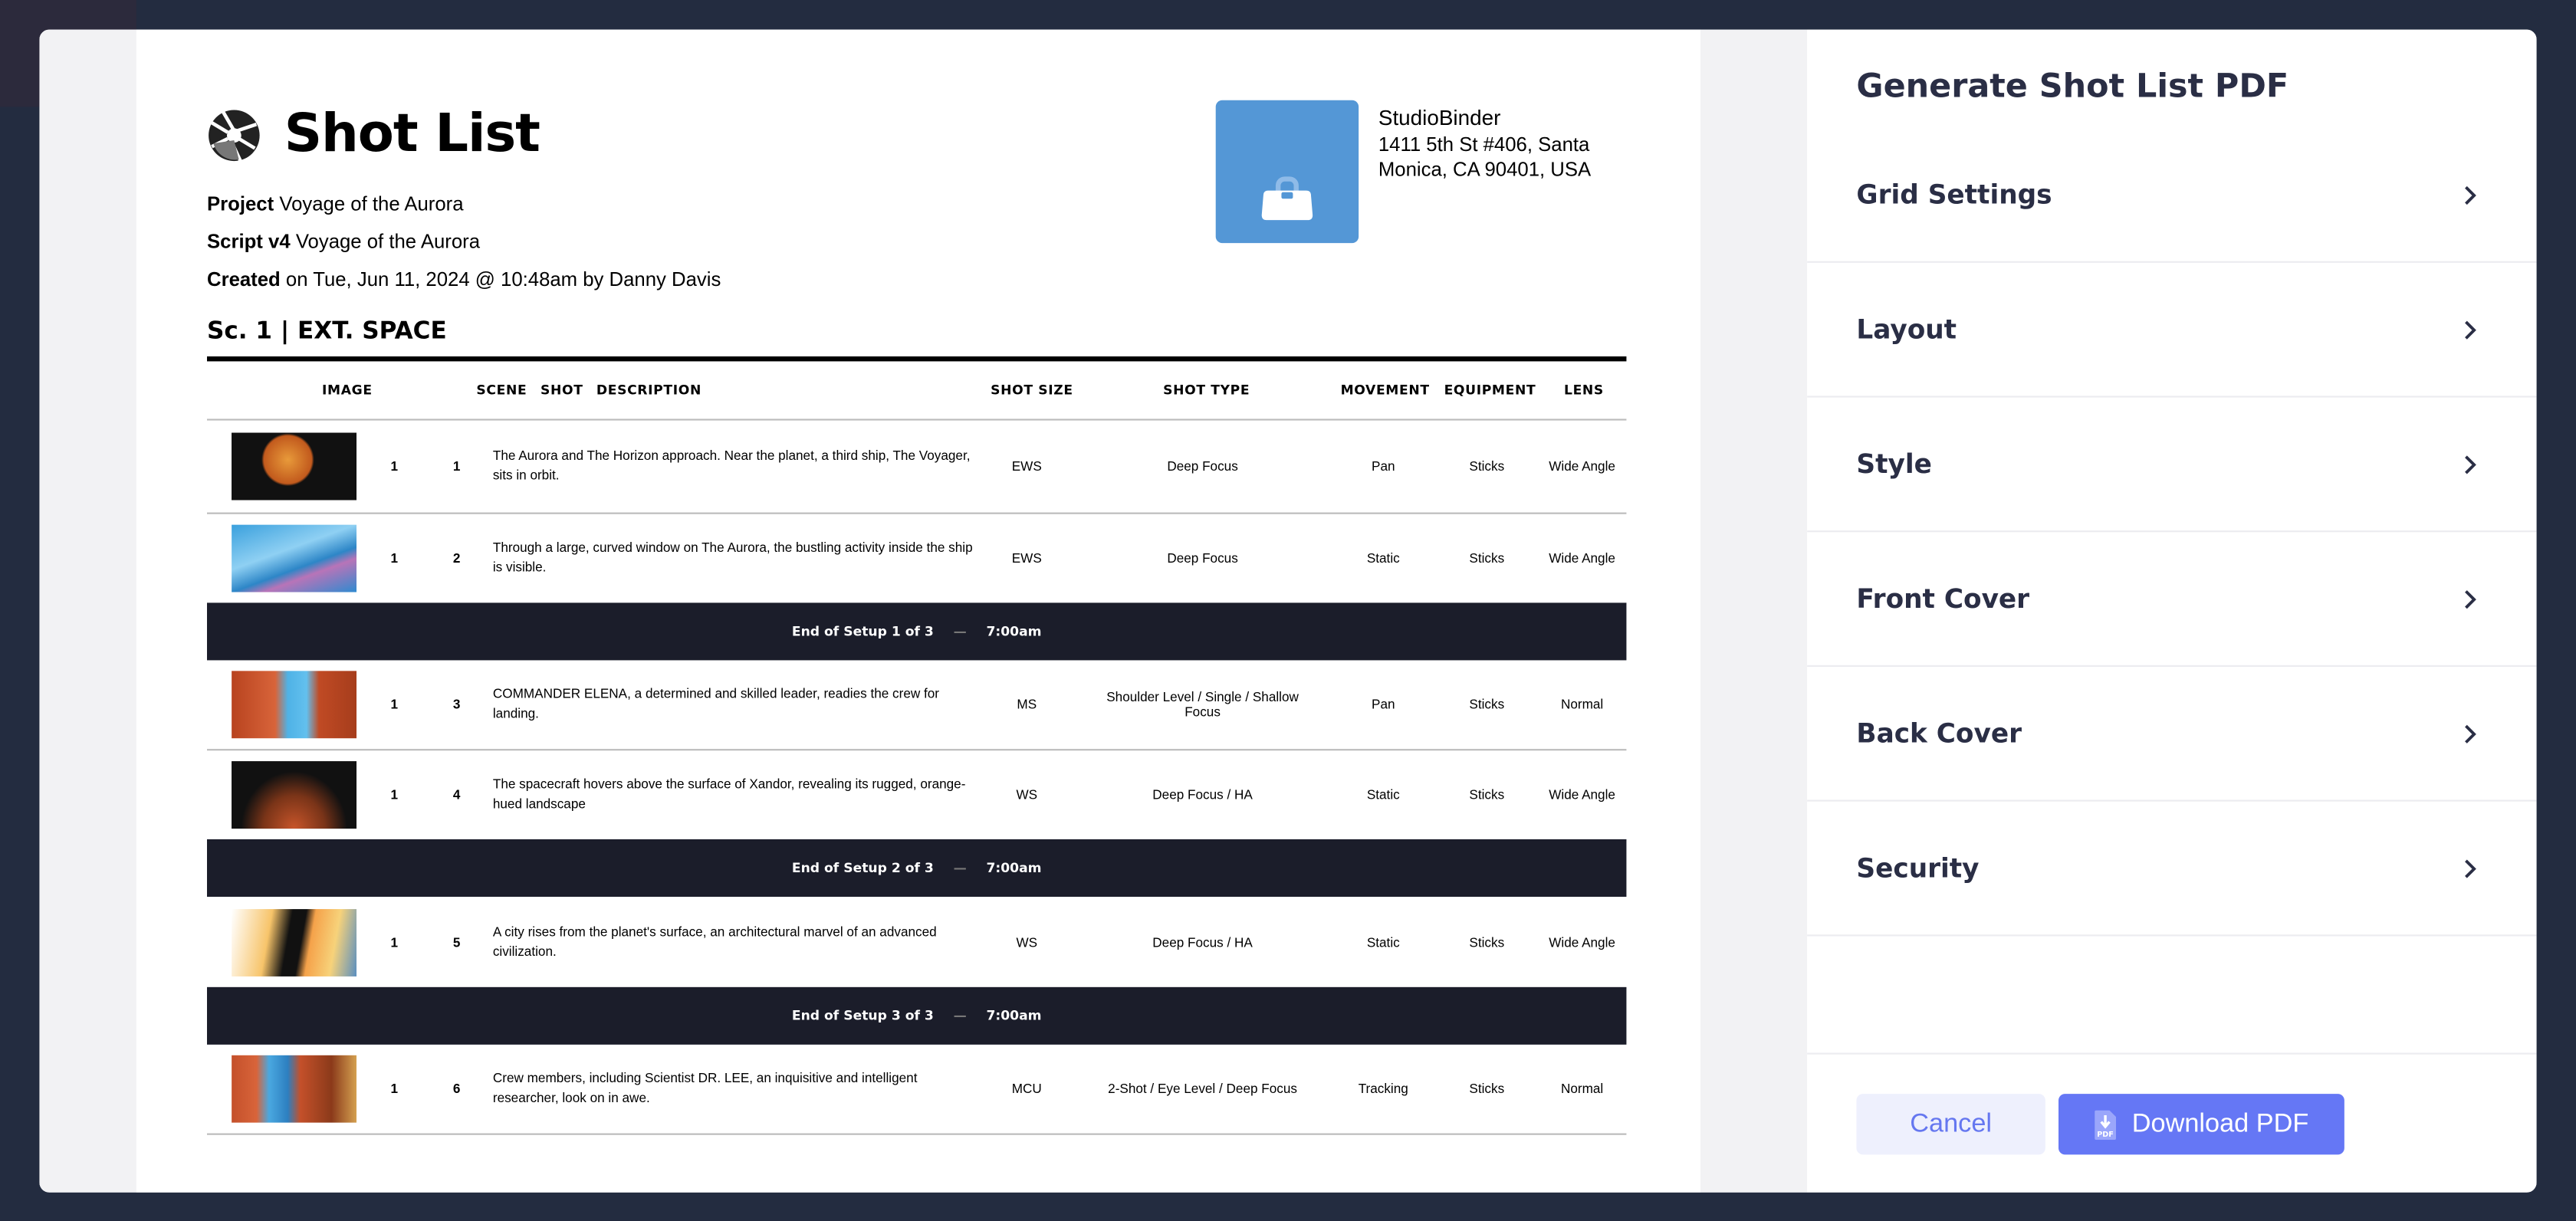 This screenshot has width=2576, height=1221. What do you see at coordinates (327, 332) in the screenshot?
I see `scene-heading: Sc. 1 | EXT. SPACE` at bounding box center [327, 332].